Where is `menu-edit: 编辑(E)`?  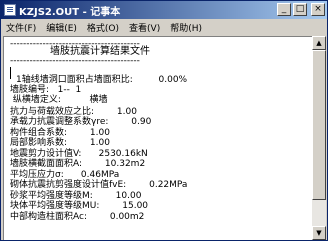 menu-edit: 编辑(E) is located at coordinates (61, 27).